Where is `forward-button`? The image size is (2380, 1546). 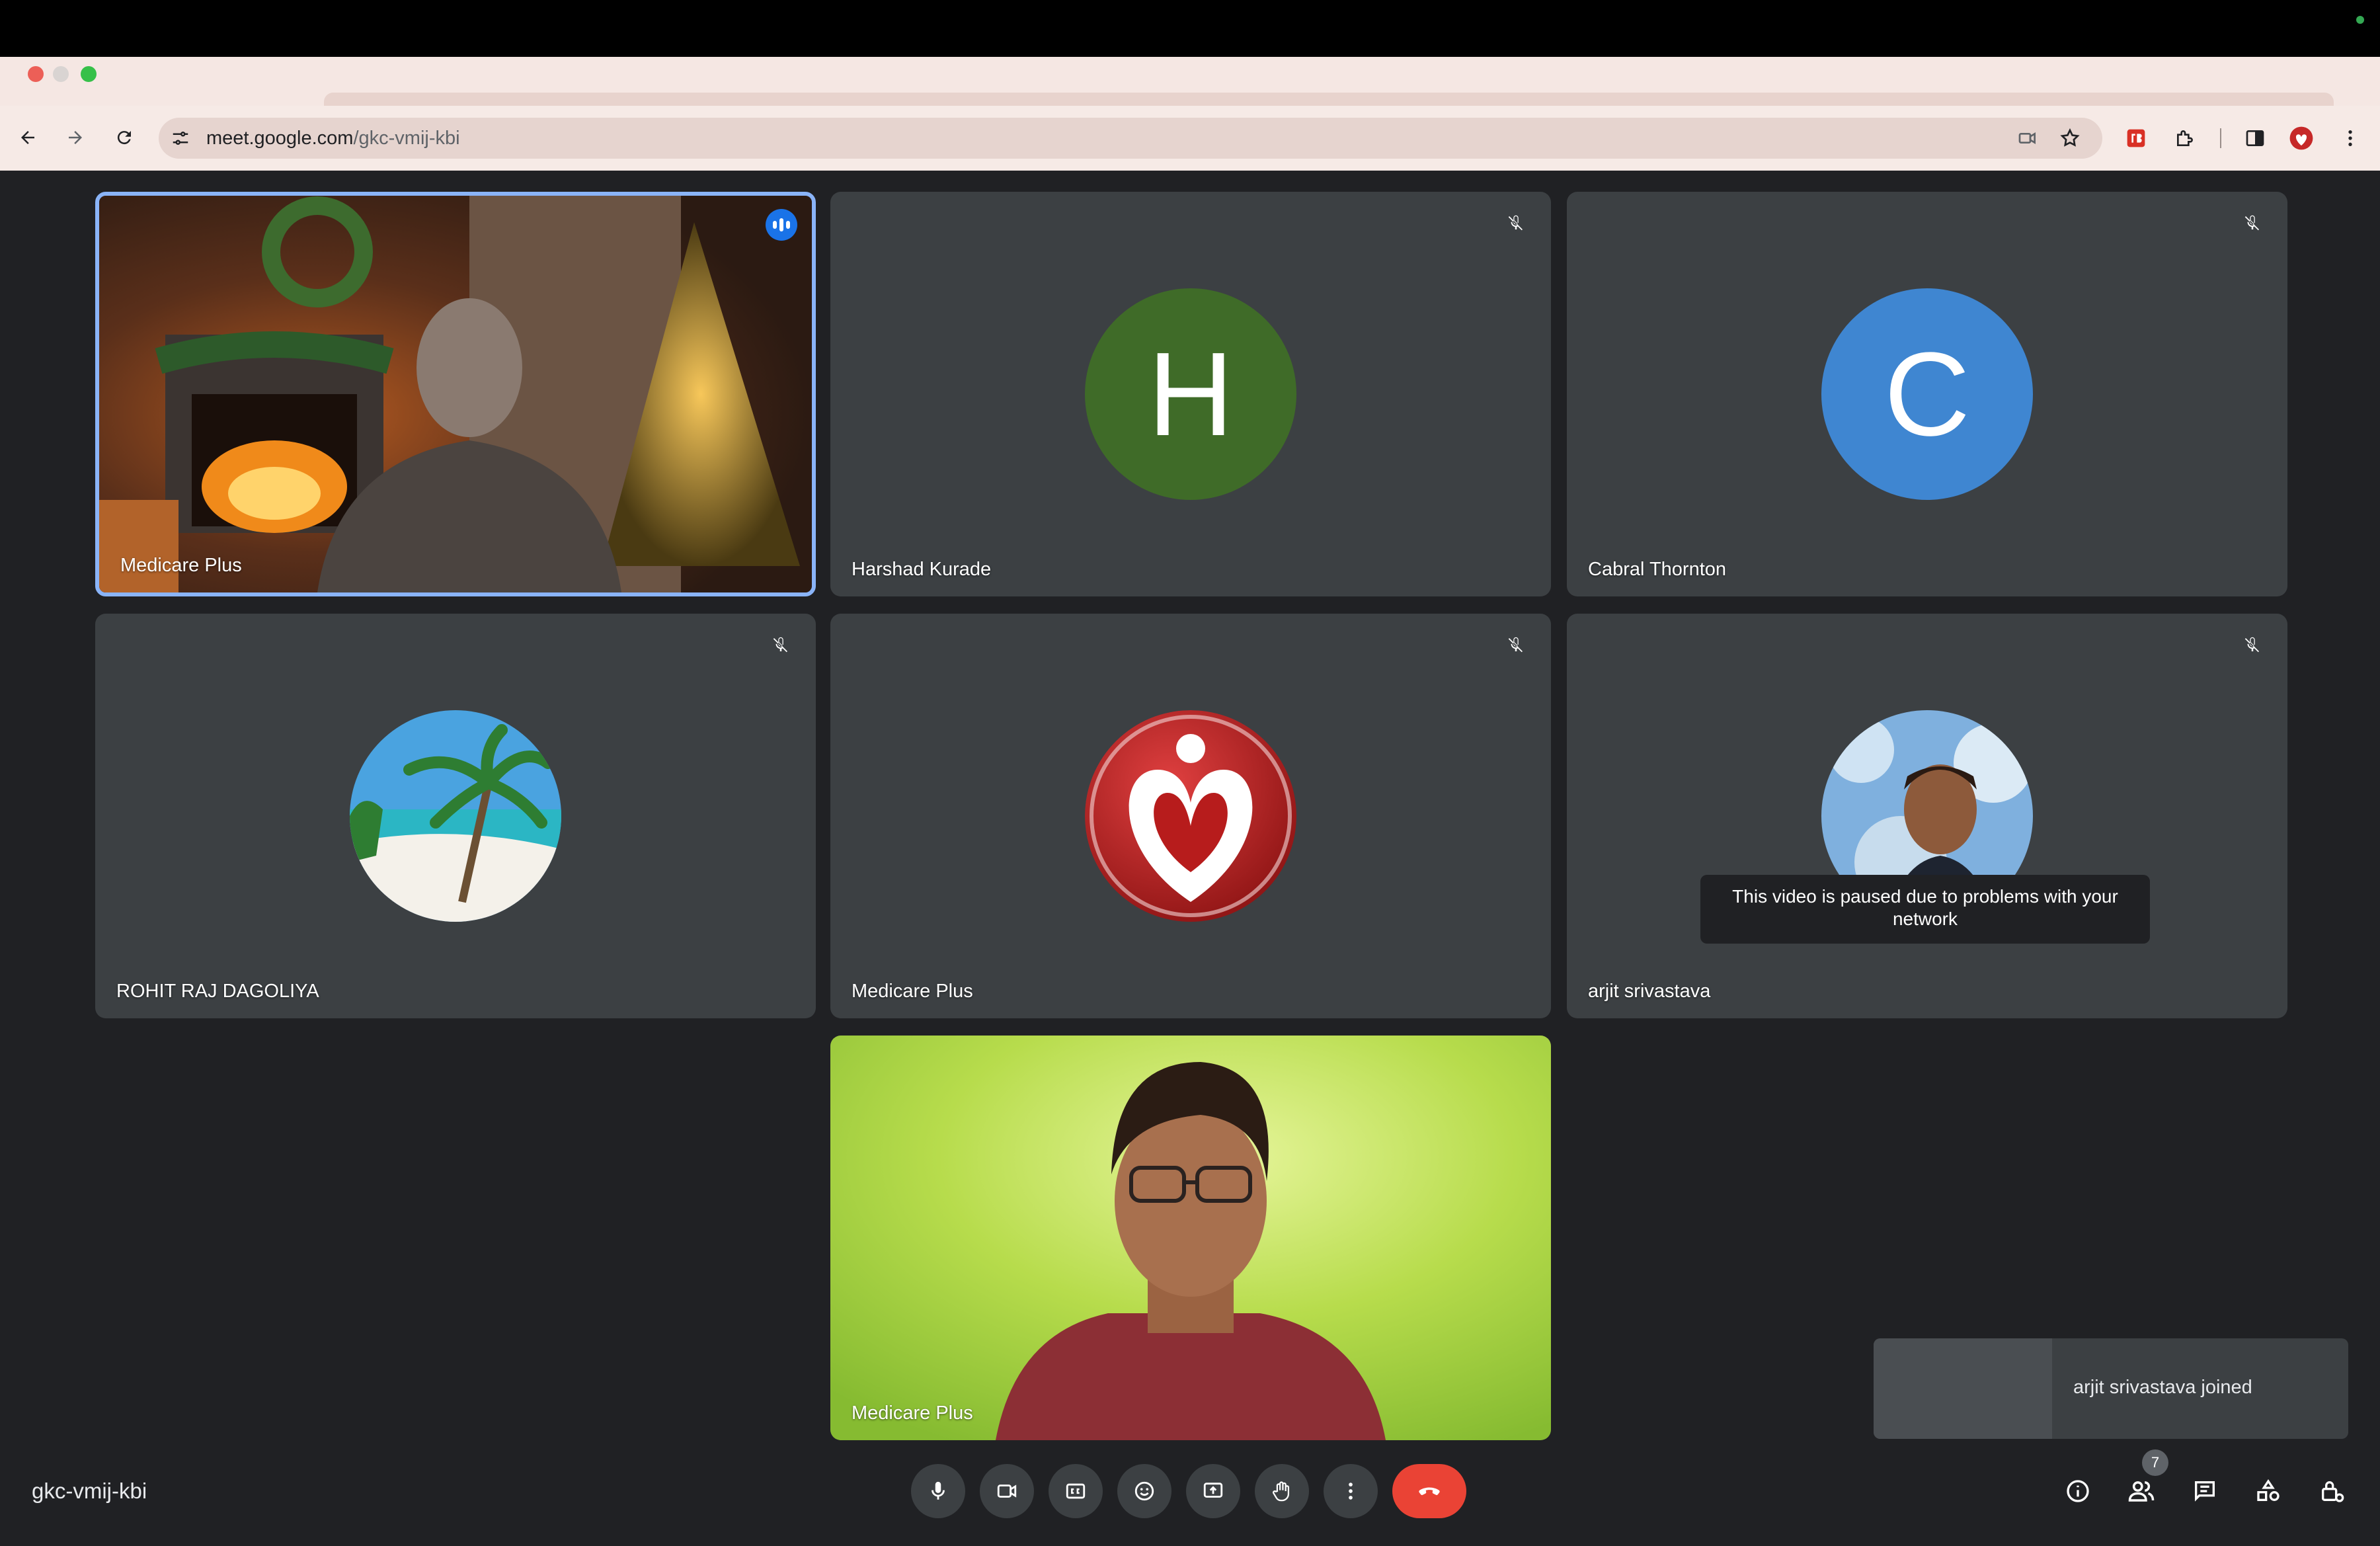
forward-button is located at coordinates (75, 137).